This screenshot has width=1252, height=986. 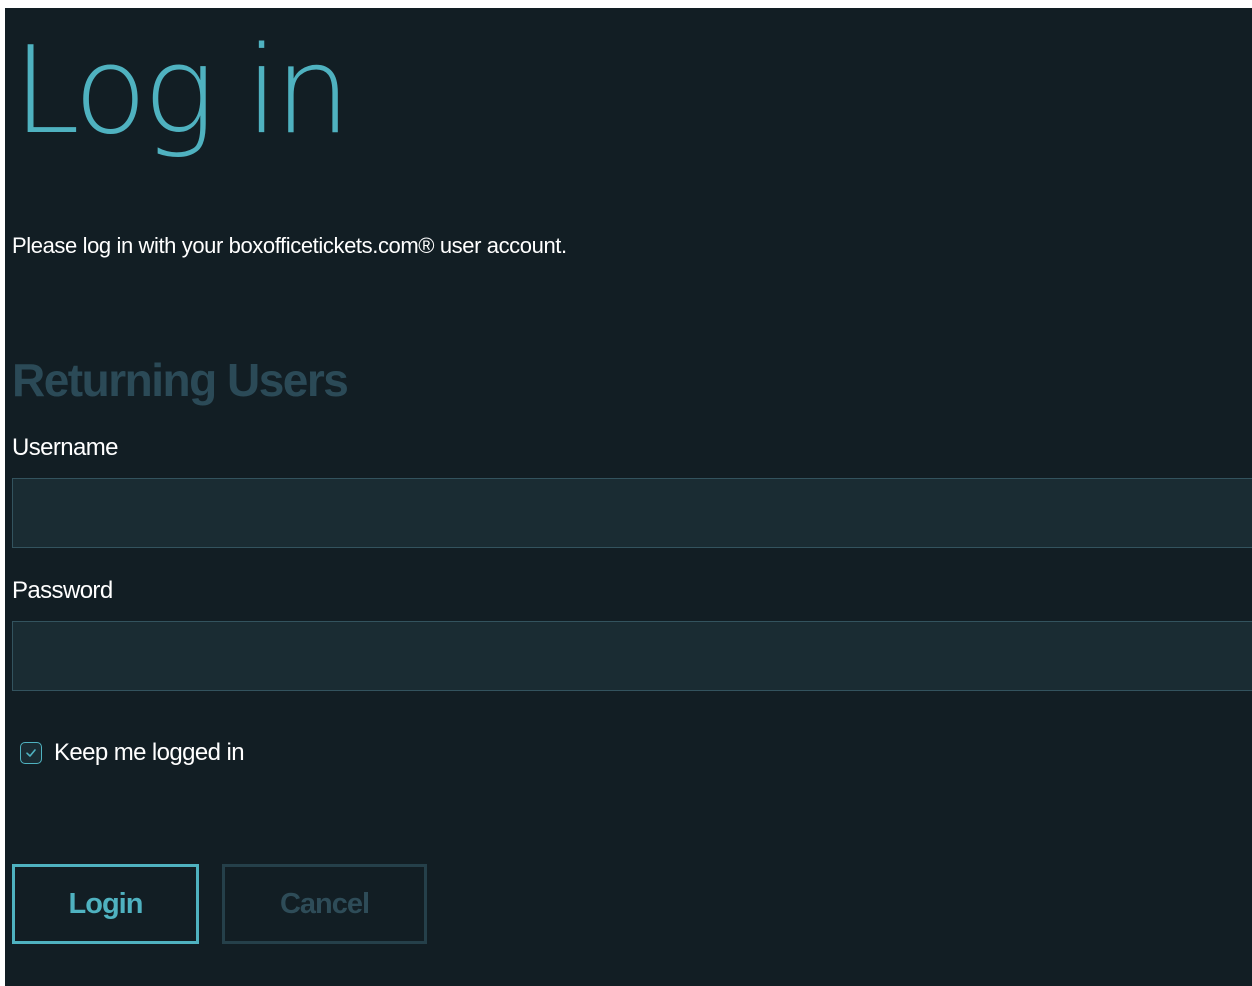 I want to click on login-button: Login, so click(x=105, y=904).